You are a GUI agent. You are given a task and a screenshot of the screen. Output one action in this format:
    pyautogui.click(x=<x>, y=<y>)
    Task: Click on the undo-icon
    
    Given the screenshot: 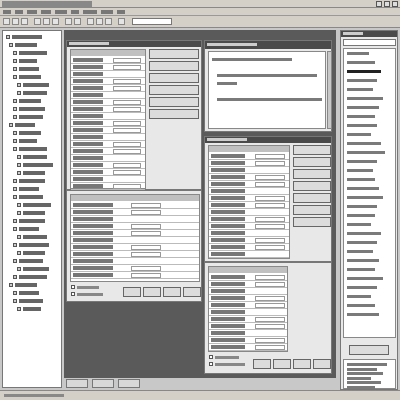 What is the action you would take?
    pyautogui.click(x=68, y=21)
    